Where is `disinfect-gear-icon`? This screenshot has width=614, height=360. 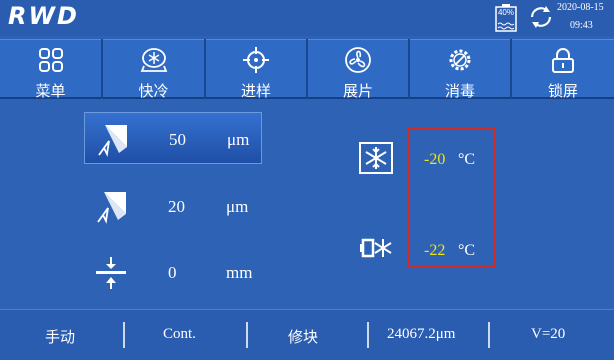
disinfect-gear-icon is located at coordinates (460, 60).